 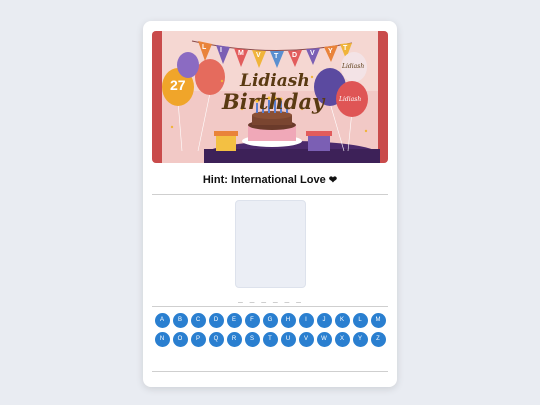 I want to click on hint-row: Hint: International Love ❤, so click(x=270, y=180).